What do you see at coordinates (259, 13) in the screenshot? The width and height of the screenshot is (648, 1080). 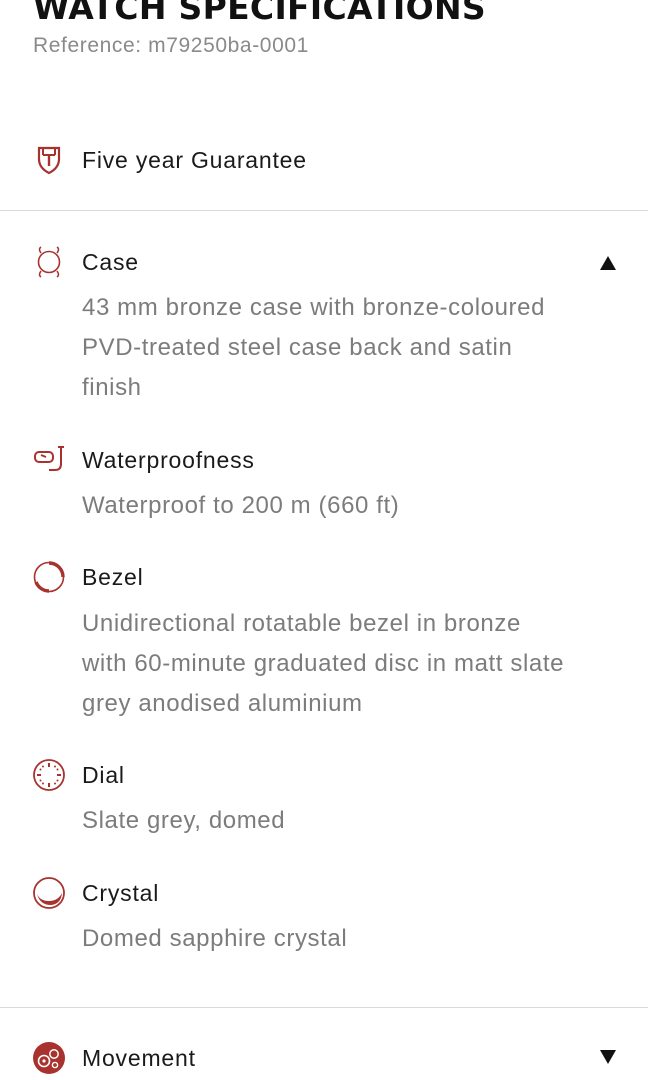 I see `page-title: WATCH SPECIFICATIONS` at bounding box center [259, 13].